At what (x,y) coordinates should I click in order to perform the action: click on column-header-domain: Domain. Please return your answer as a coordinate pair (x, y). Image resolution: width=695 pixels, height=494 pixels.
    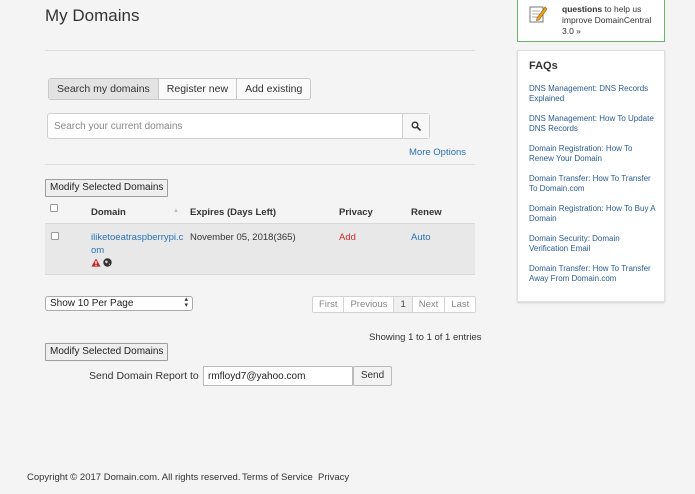
    Looking at the image, I should click on (108, 212).